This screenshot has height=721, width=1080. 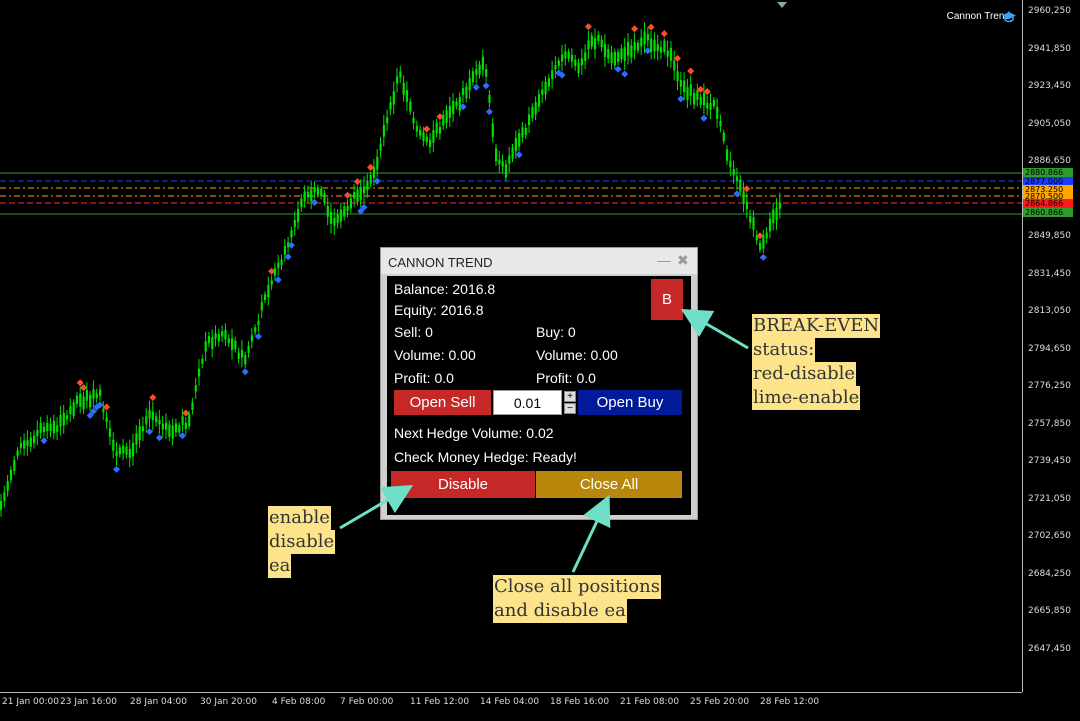 I want to click on open-sell-button: Open Sell, so click(x=442, y=402).